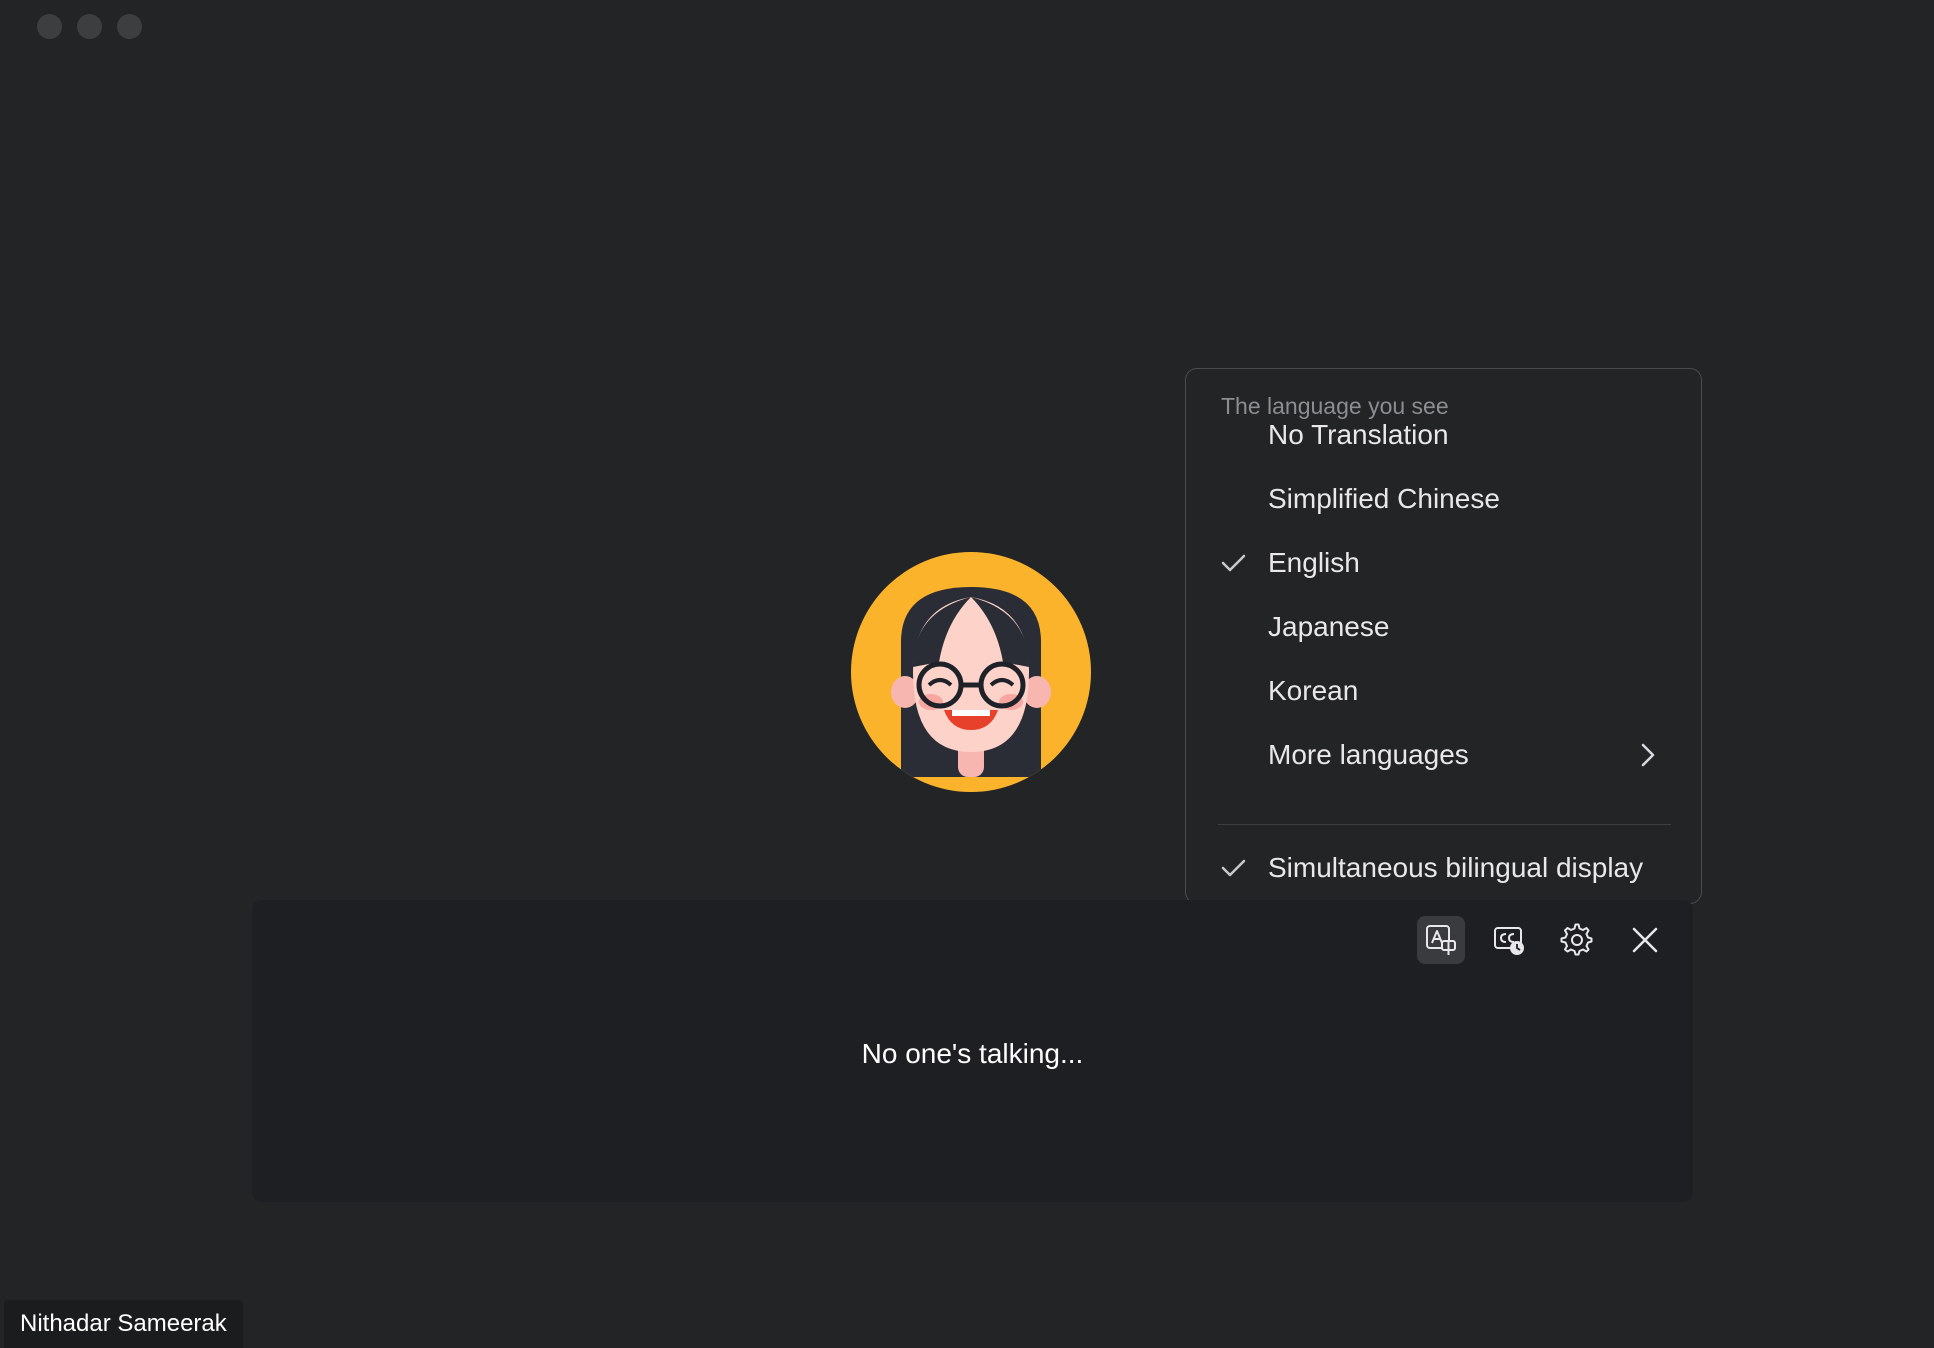 Image resolution: width=1934 pixels, height=1348 pixels. What do you see at coordinates (49, 26) in the screenshot?
I see `close-window-button` at bounding box center [49, 26].